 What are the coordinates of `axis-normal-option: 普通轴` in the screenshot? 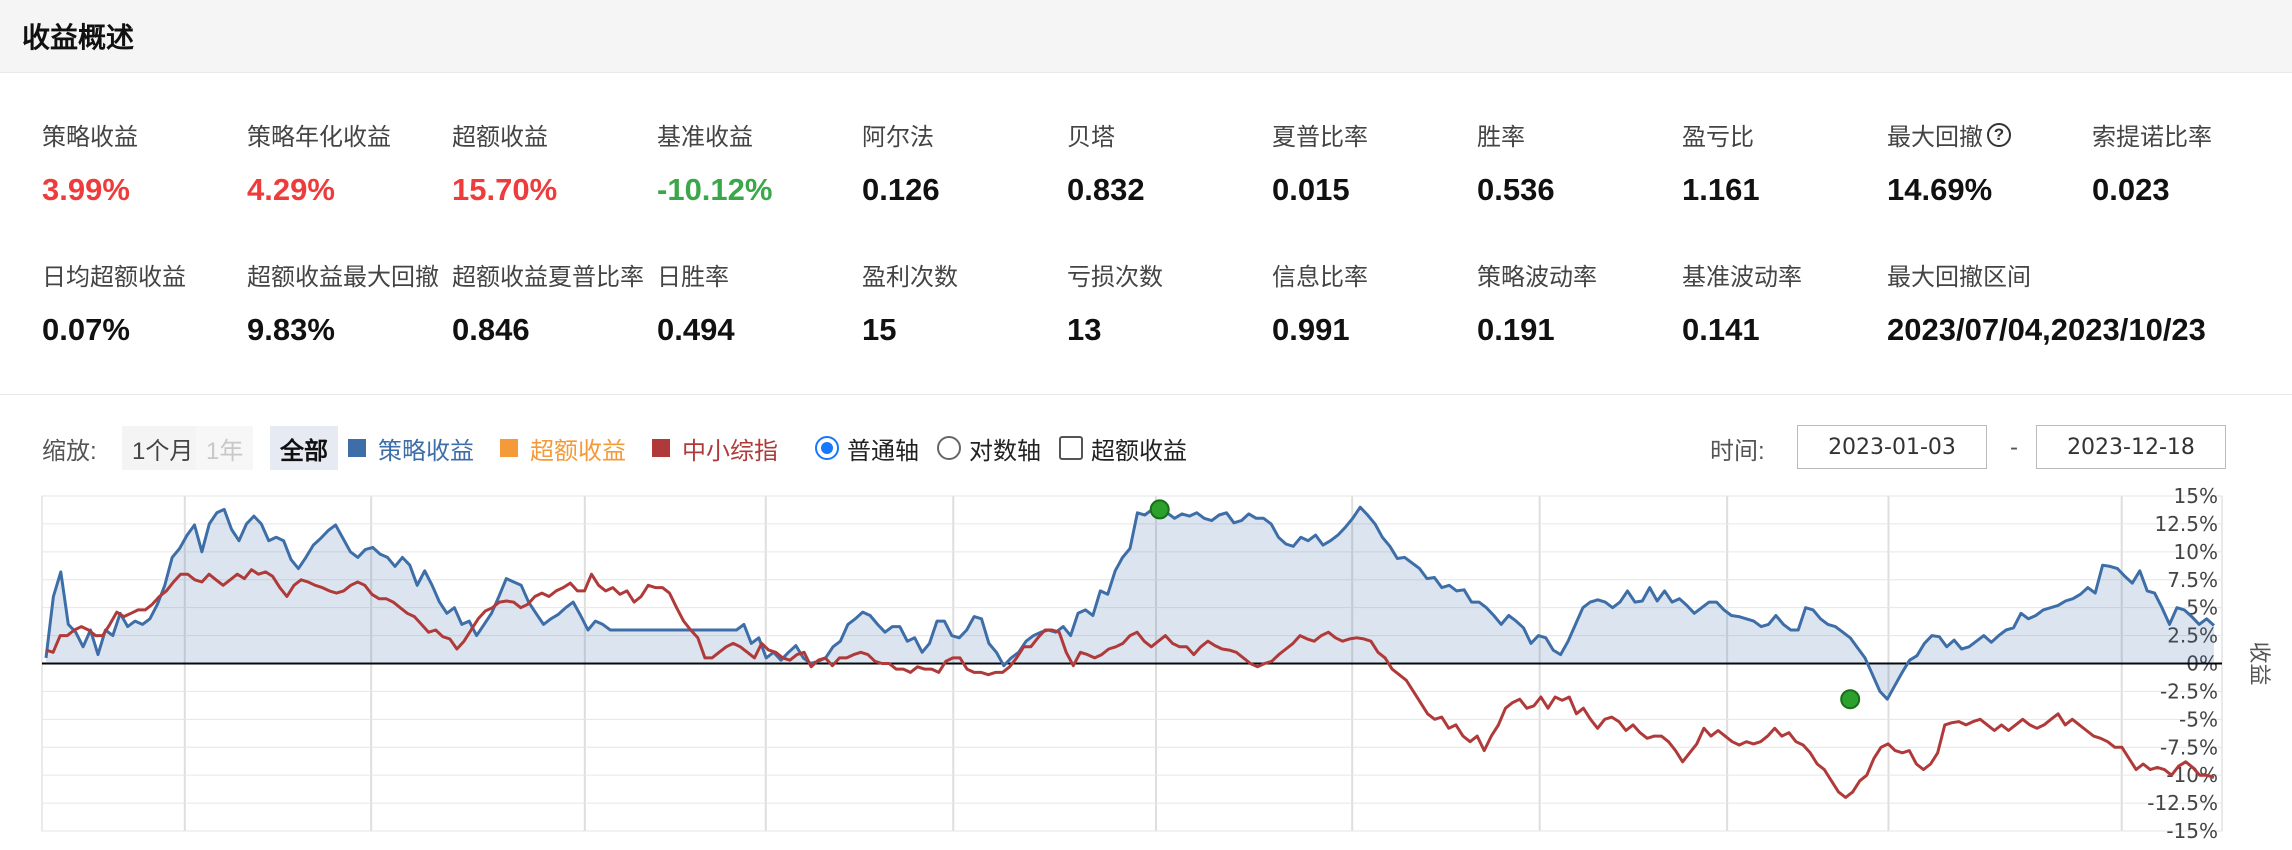 It's located at (867, 448).